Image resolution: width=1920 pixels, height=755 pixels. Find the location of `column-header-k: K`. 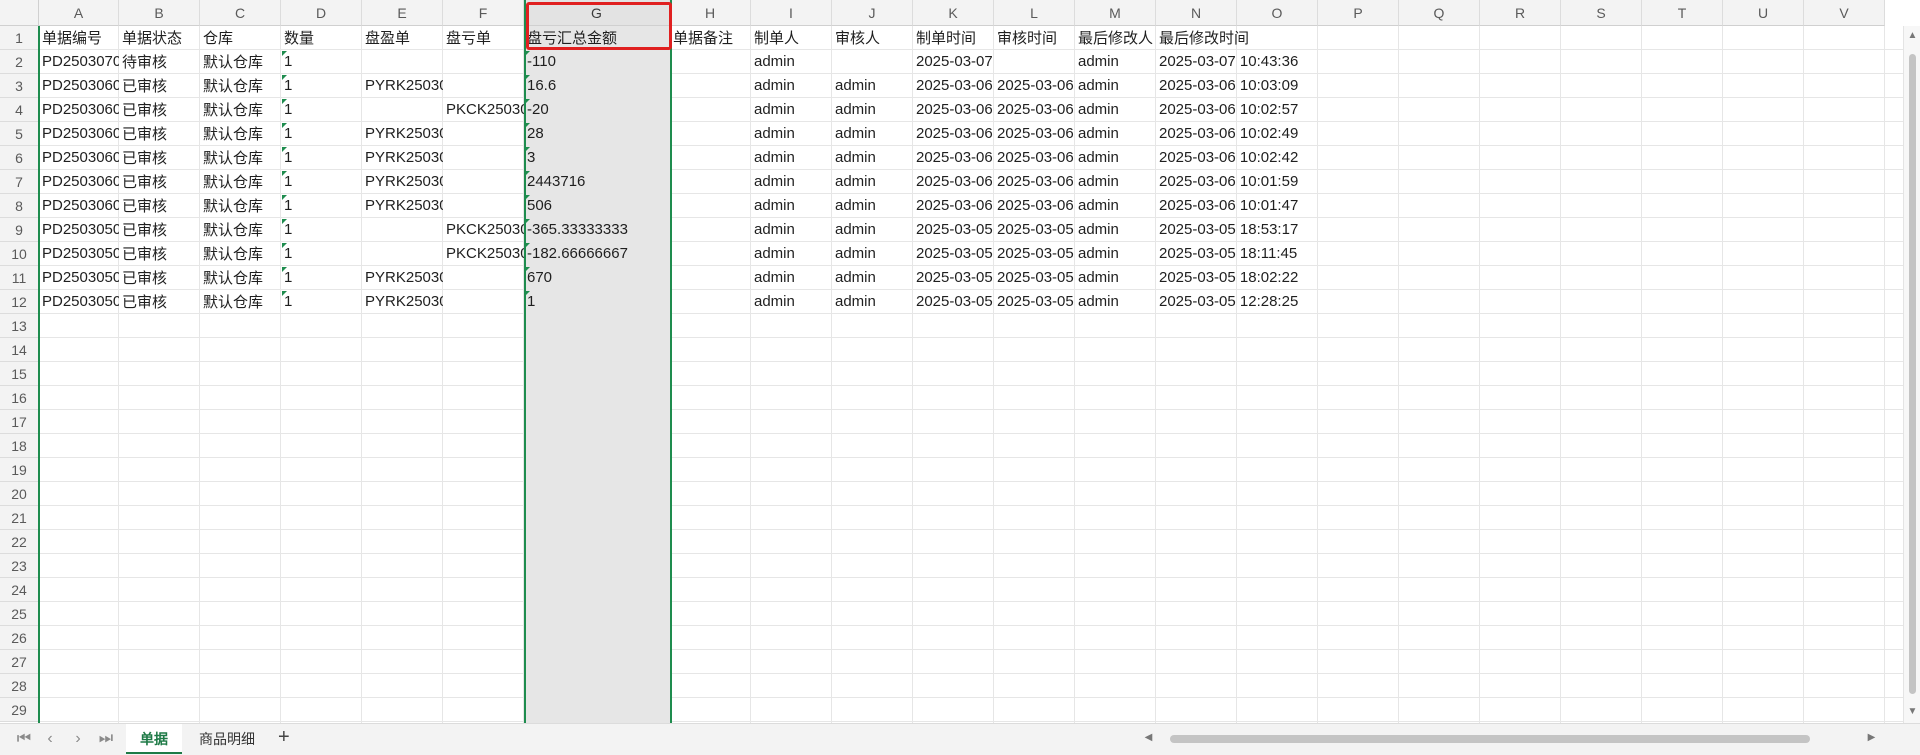

column-header-k: K is located at coordinates (953, 13).